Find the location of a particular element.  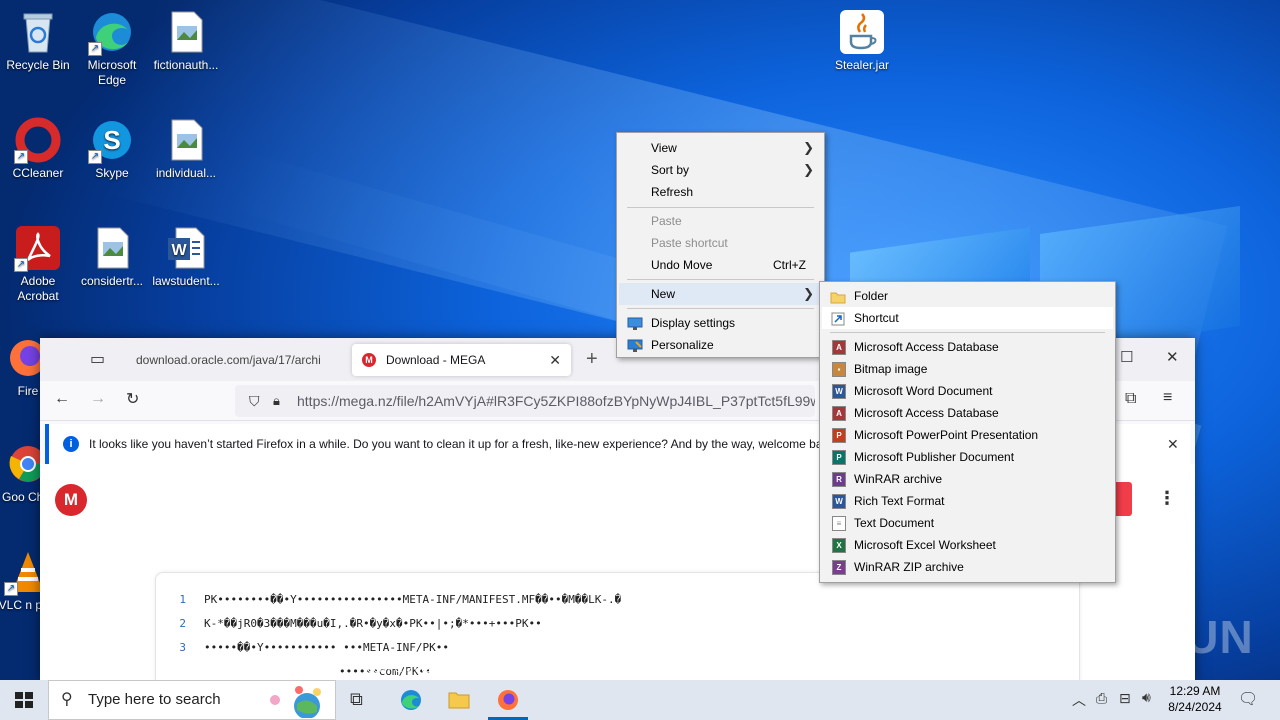

menu-item-sort-by: Sort by ❯ is located at coordinates (720, 170).